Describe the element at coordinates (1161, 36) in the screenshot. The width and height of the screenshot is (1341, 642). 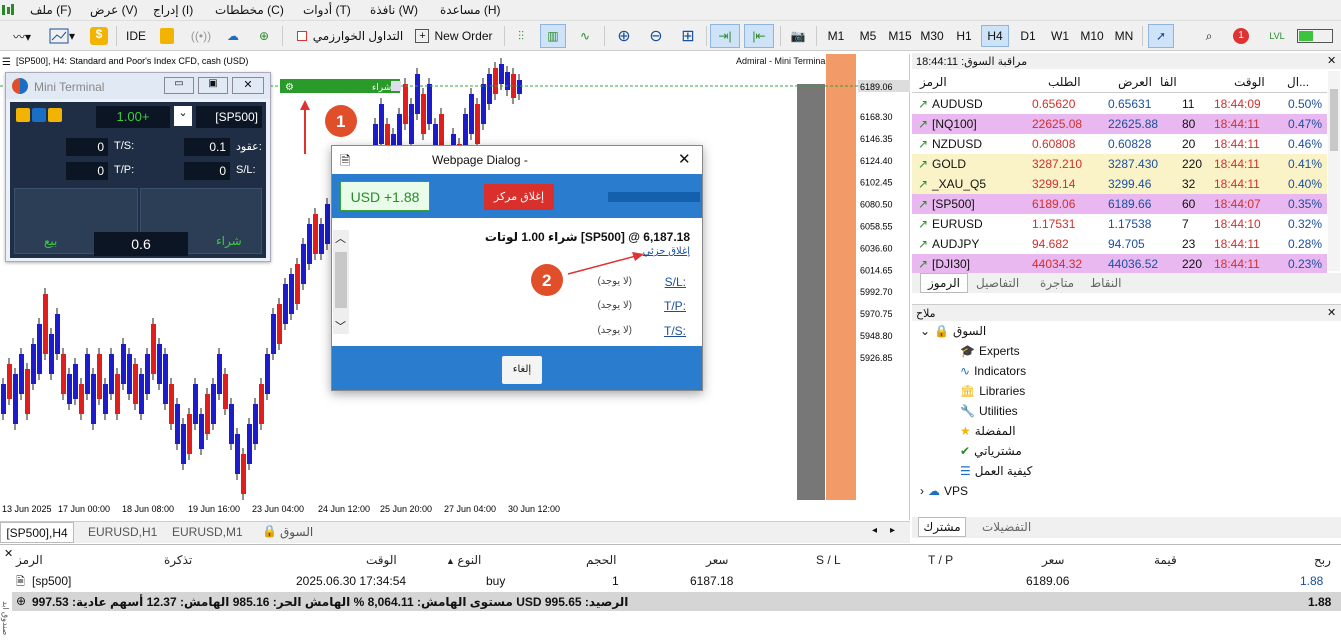
I see `cursor-icon: ➚` at that location.